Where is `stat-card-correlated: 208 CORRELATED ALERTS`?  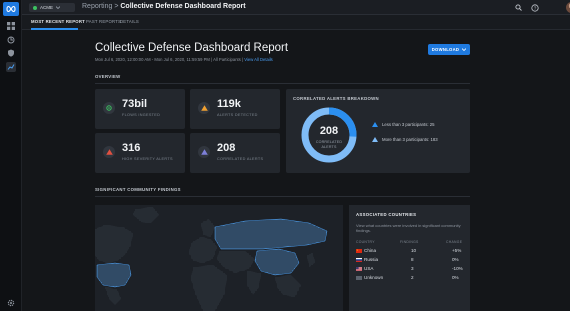
stat-card-correlated: 208 CORRELATED ALERTS is located at coordinates (235, 153).